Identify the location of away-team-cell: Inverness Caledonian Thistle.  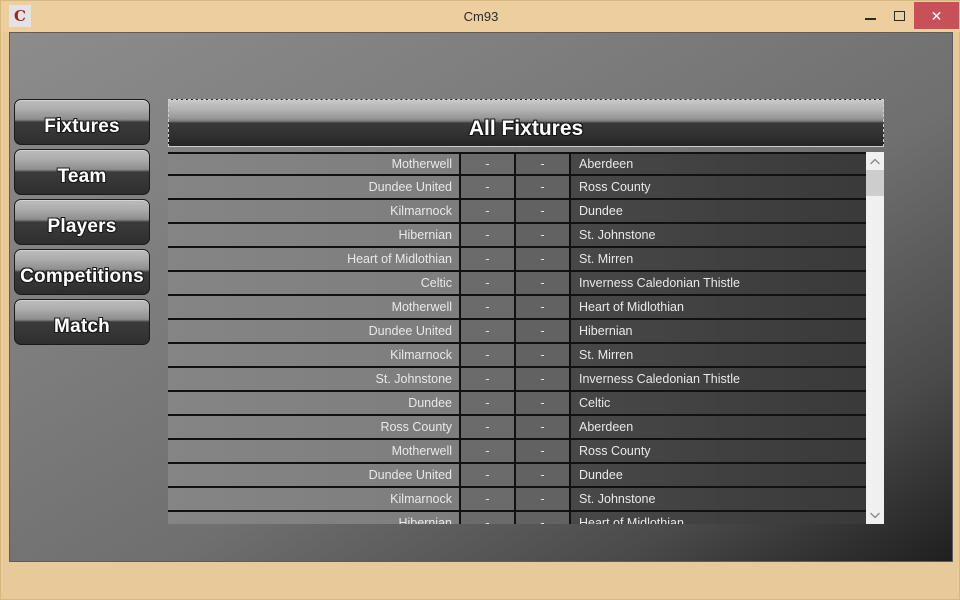
(718, 379).